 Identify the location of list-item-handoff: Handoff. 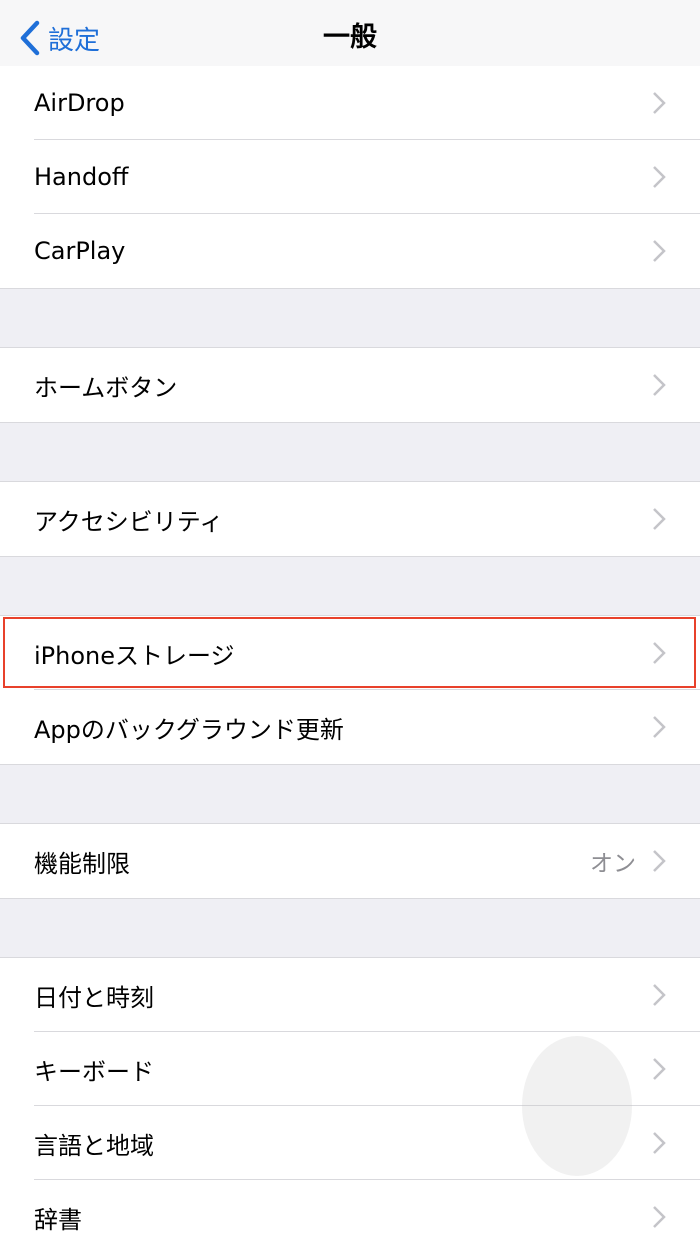
(350, 177).